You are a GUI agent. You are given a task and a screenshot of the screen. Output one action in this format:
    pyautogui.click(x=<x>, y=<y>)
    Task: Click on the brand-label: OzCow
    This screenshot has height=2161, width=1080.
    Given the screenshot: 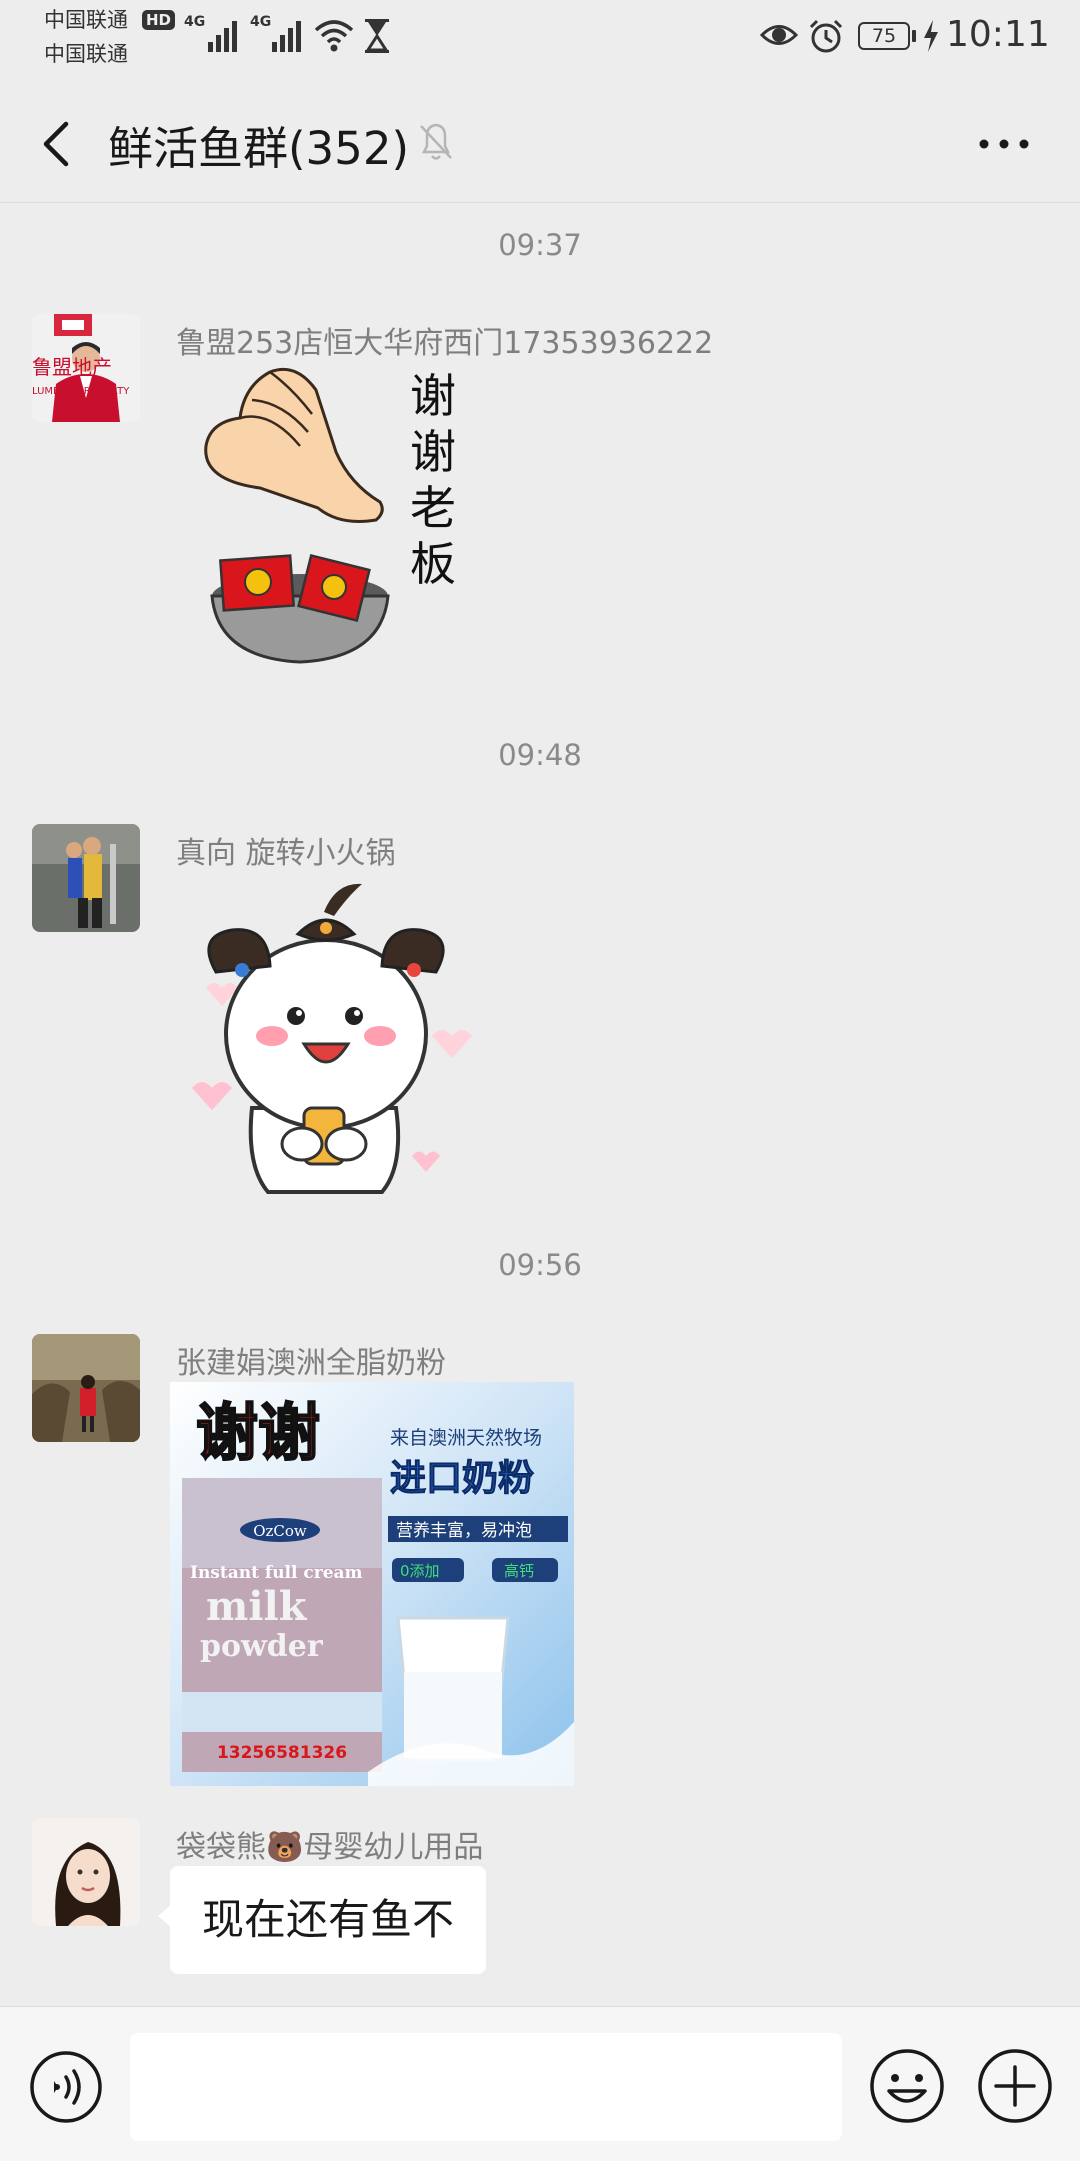 What is the action you would take?
    pyautogui.click(x=280, y=1531)
    